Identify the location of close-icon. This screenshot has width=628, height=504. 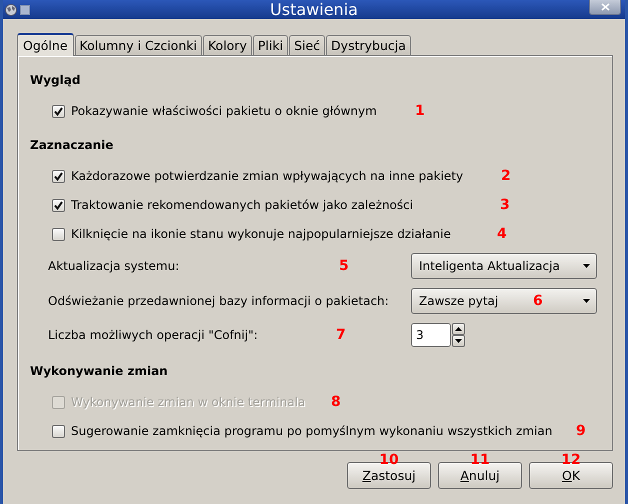
(605, 7).